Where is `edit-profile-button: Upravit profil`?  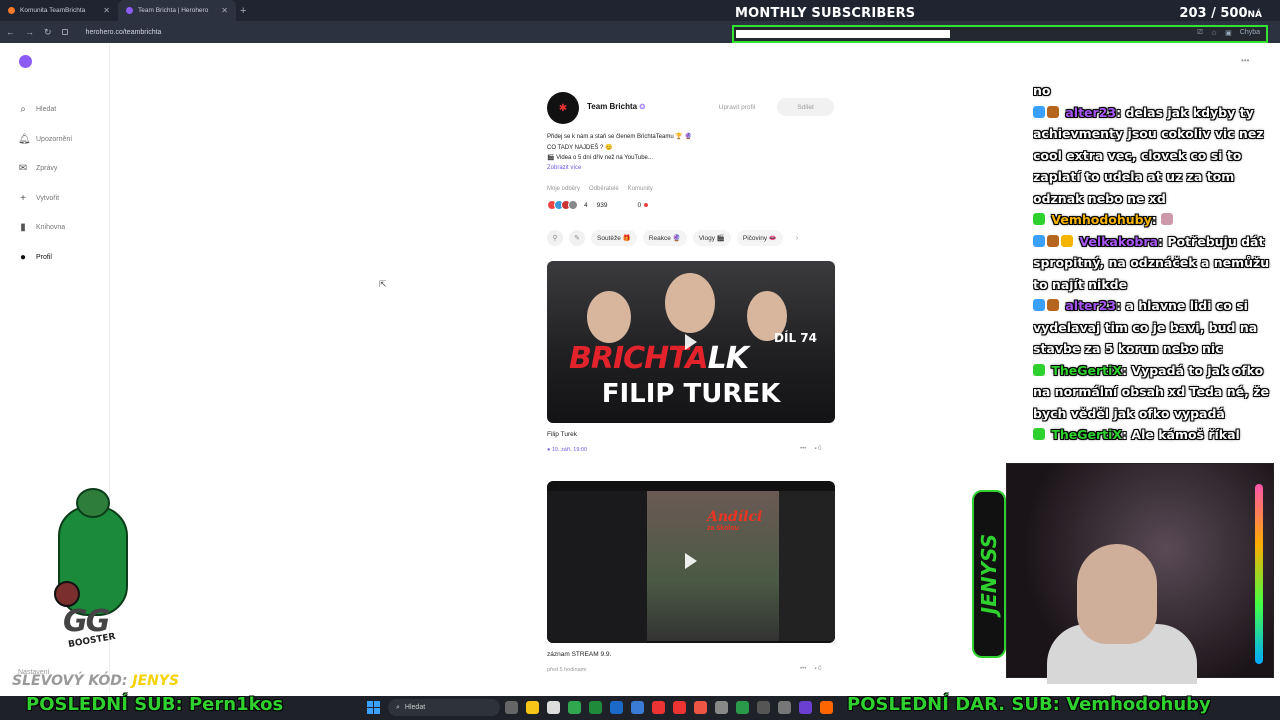 edit-profile-button: Upravit profil is located at coordinates (737, 107).